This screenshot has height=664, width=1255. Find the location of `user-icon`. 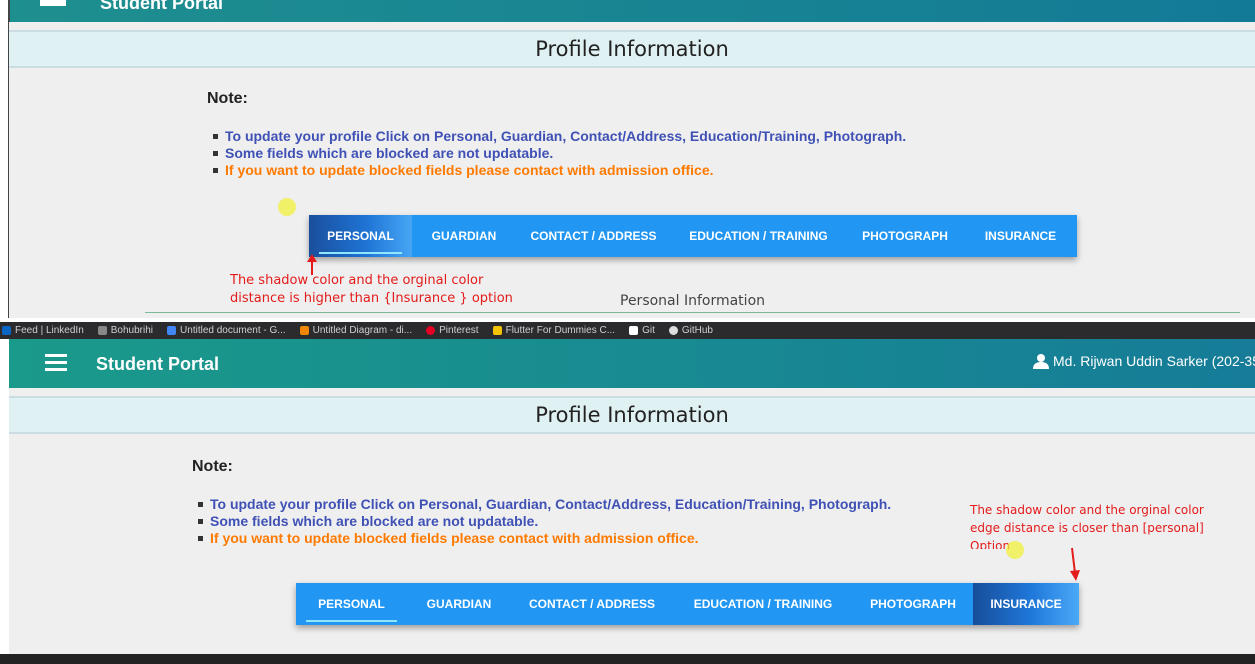

user-icon is located at coordinates (1041, 361).